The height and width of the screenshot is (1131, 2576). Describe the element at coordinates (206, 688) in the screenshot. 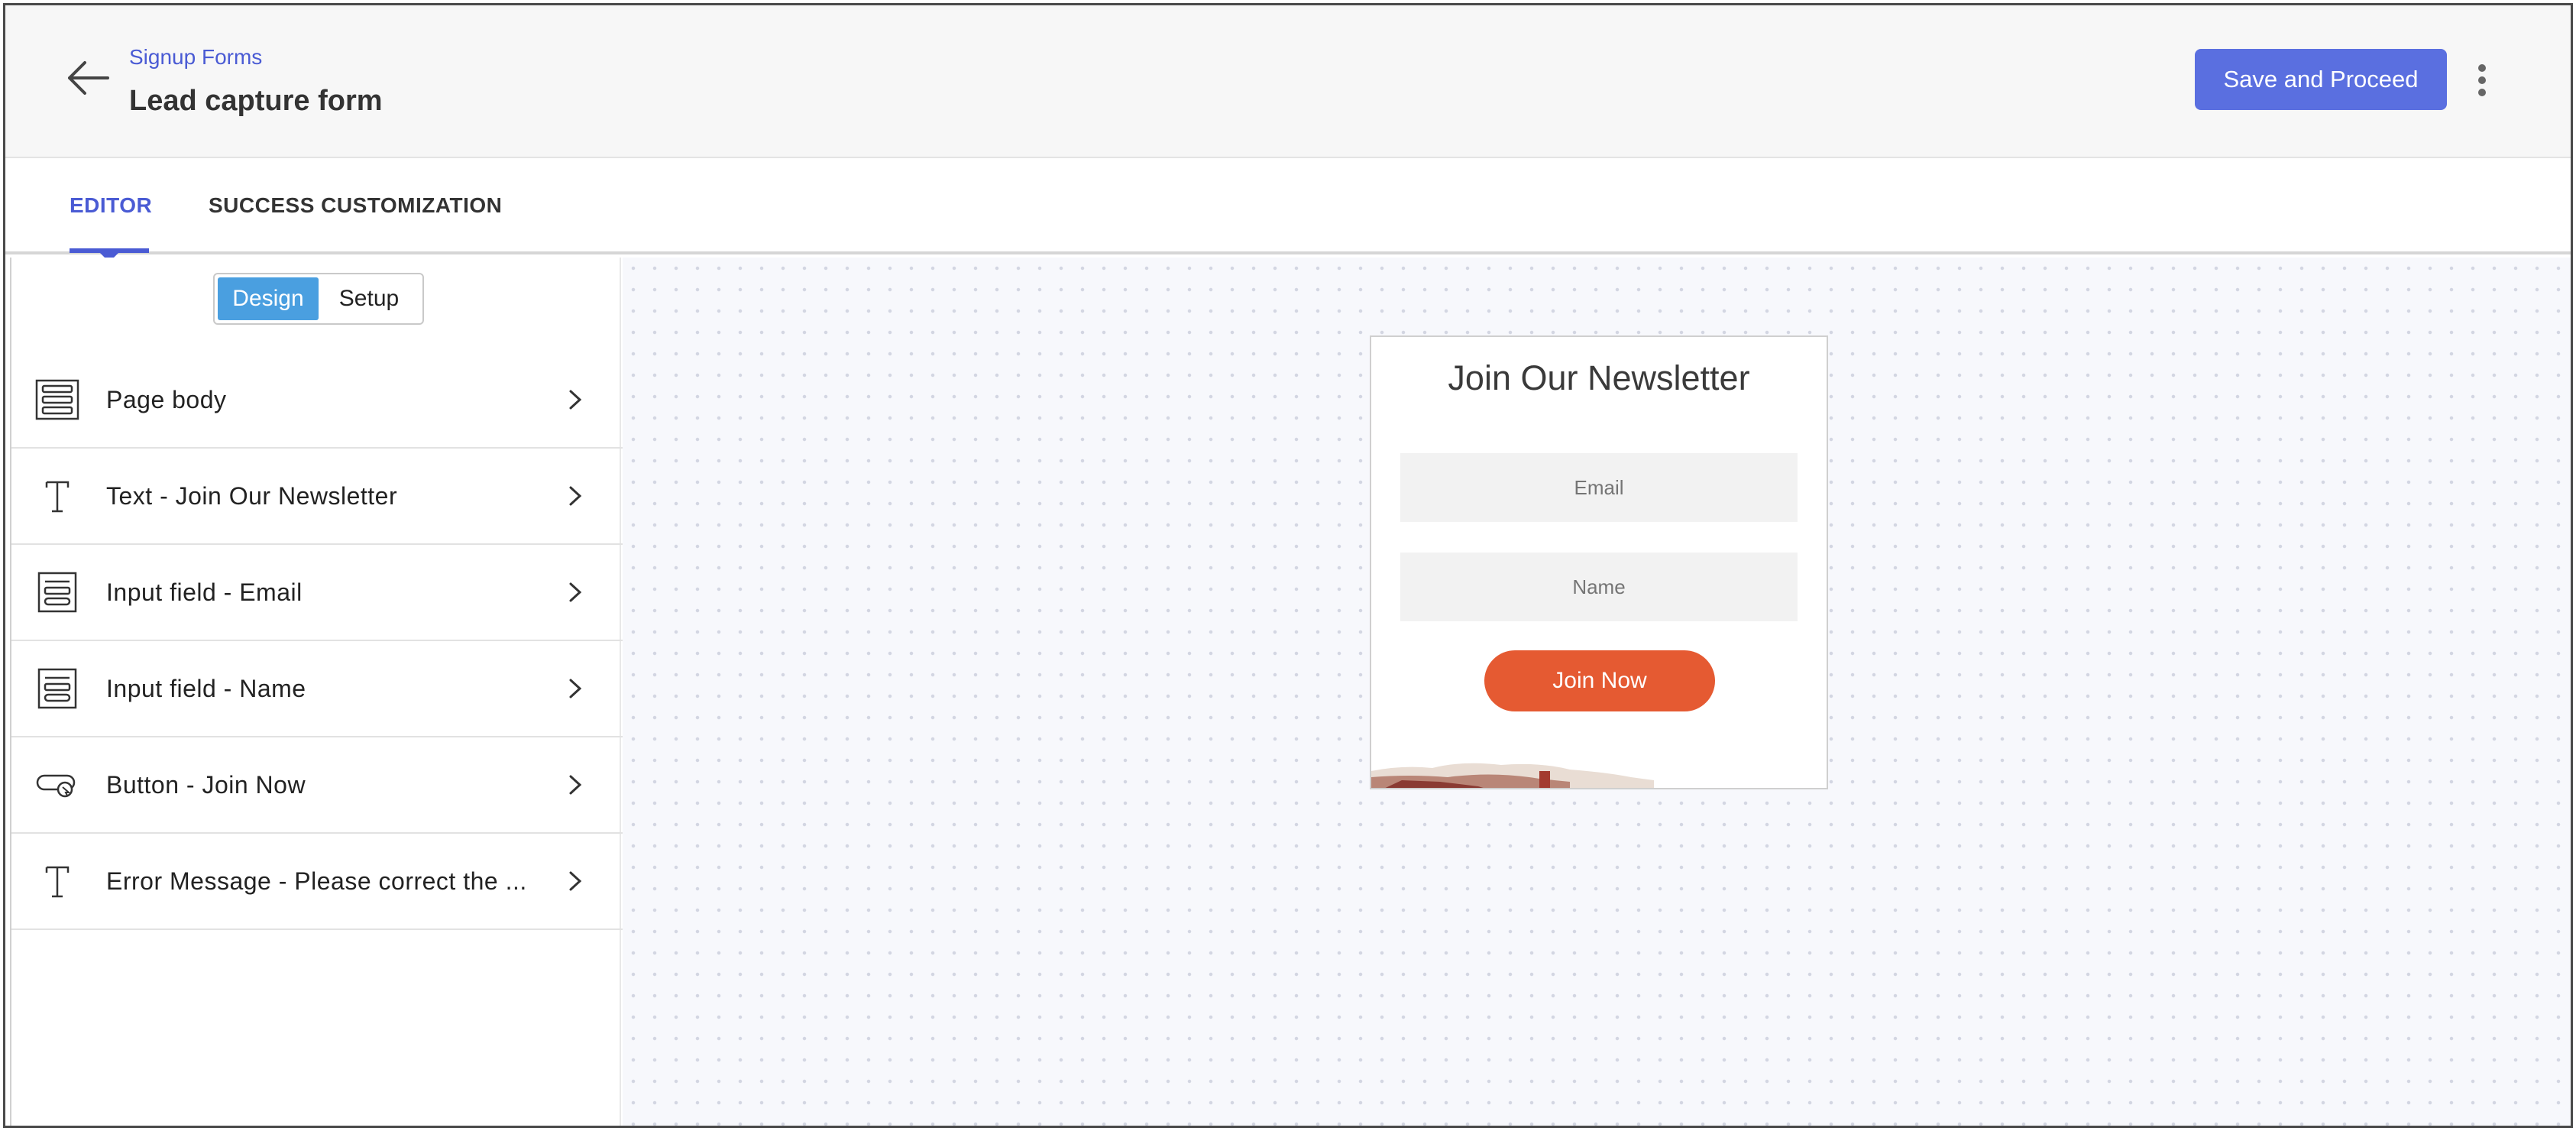

I see `item-label: Input field - Name` at that location.